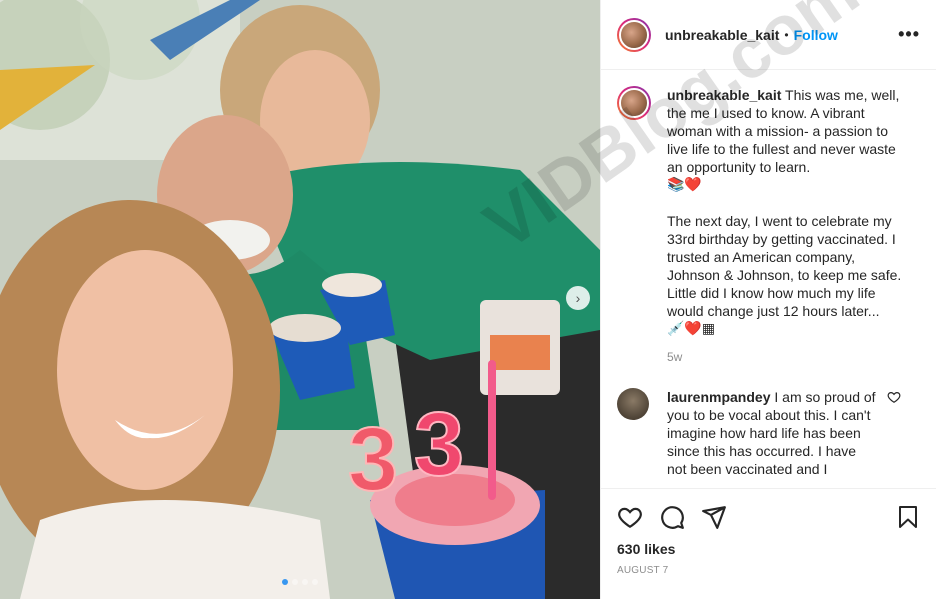 The height and width of the screenshot is (599, 936). What do you see at coordinates (691, 329) in the screenshot?
I see `caption-emoji-2: 💉❤️▦` at bounding box center [691, 329].